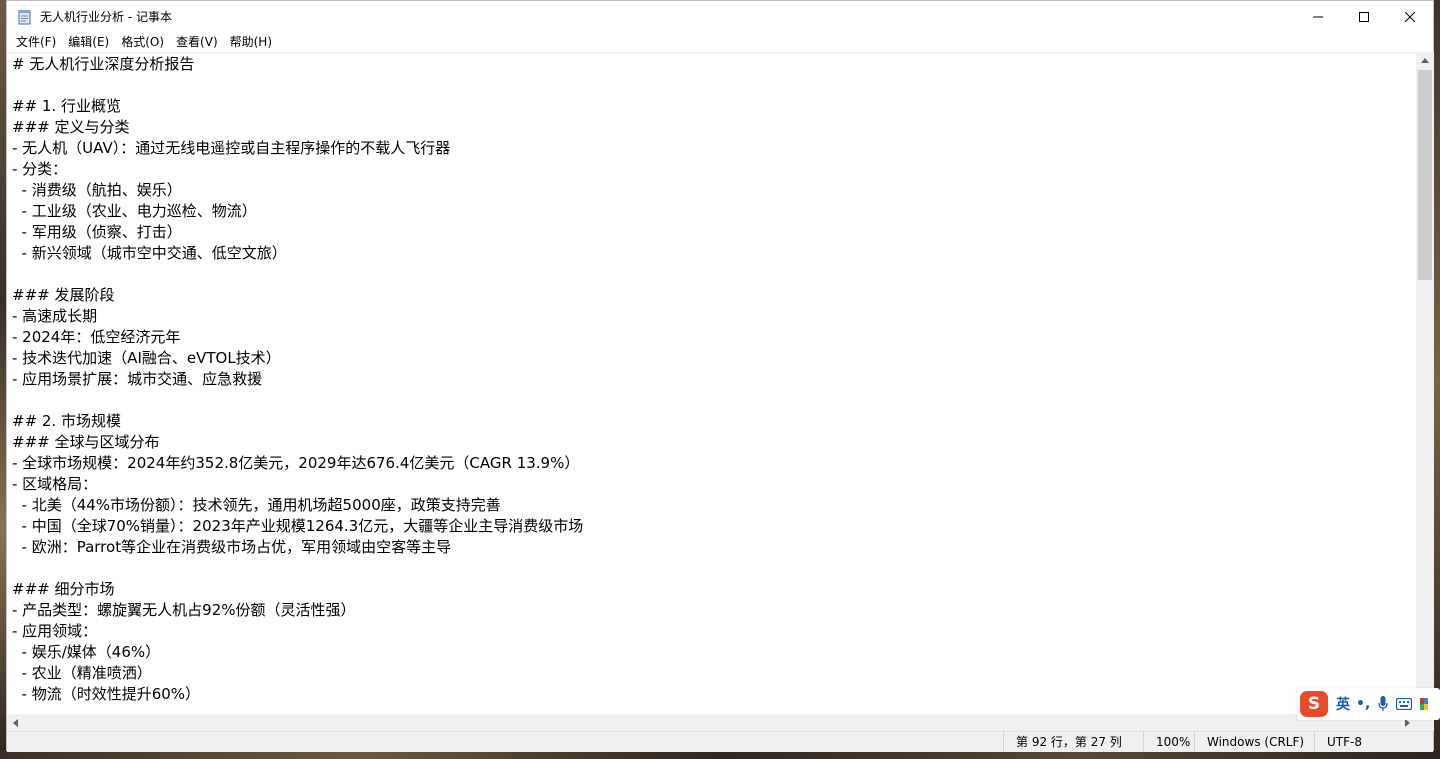 This screenshot has height=759, width=1440. I want to click on chevron-up-icon, so click(1425, 60).